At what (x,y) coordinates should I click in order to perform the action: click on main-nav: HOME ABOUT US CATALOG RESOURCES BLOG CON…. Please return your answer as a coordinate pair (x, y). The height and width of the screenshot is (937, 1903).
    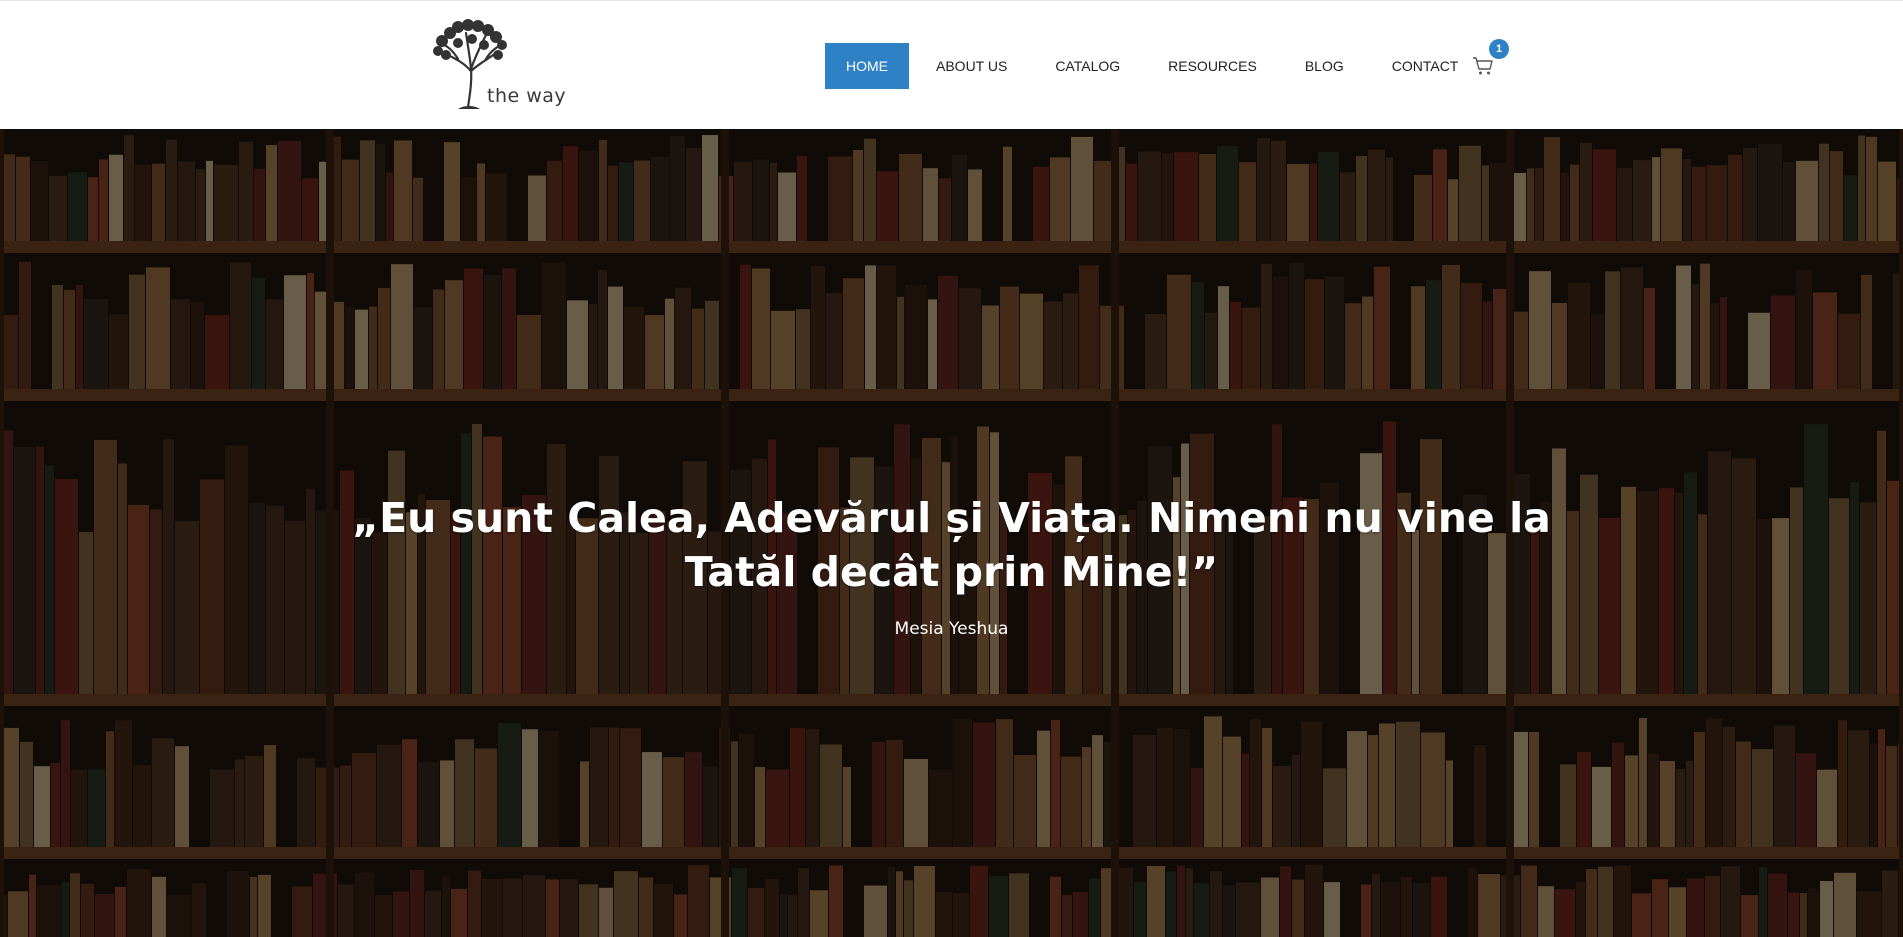
    Looking at the image, I should click on (1152, 66).